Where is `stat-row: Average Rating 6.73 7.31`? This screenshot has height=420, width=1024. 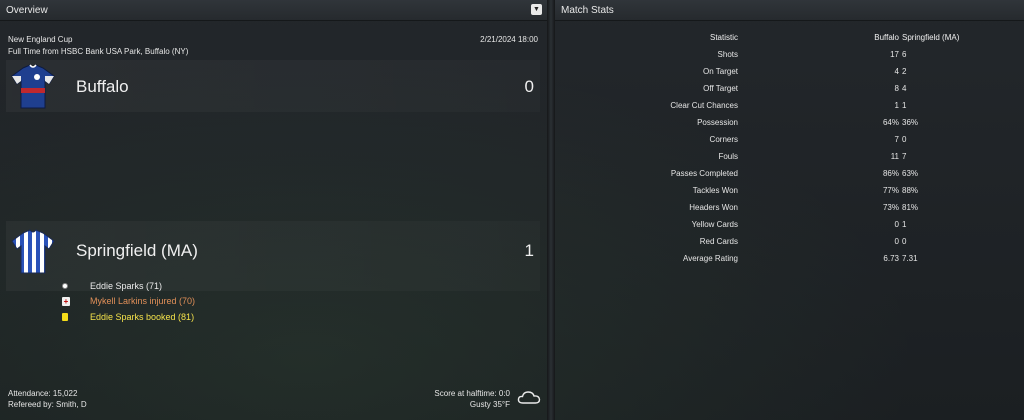 stat-row: Average Rating 6.73 7.31 is located at coordinates (758, 258).